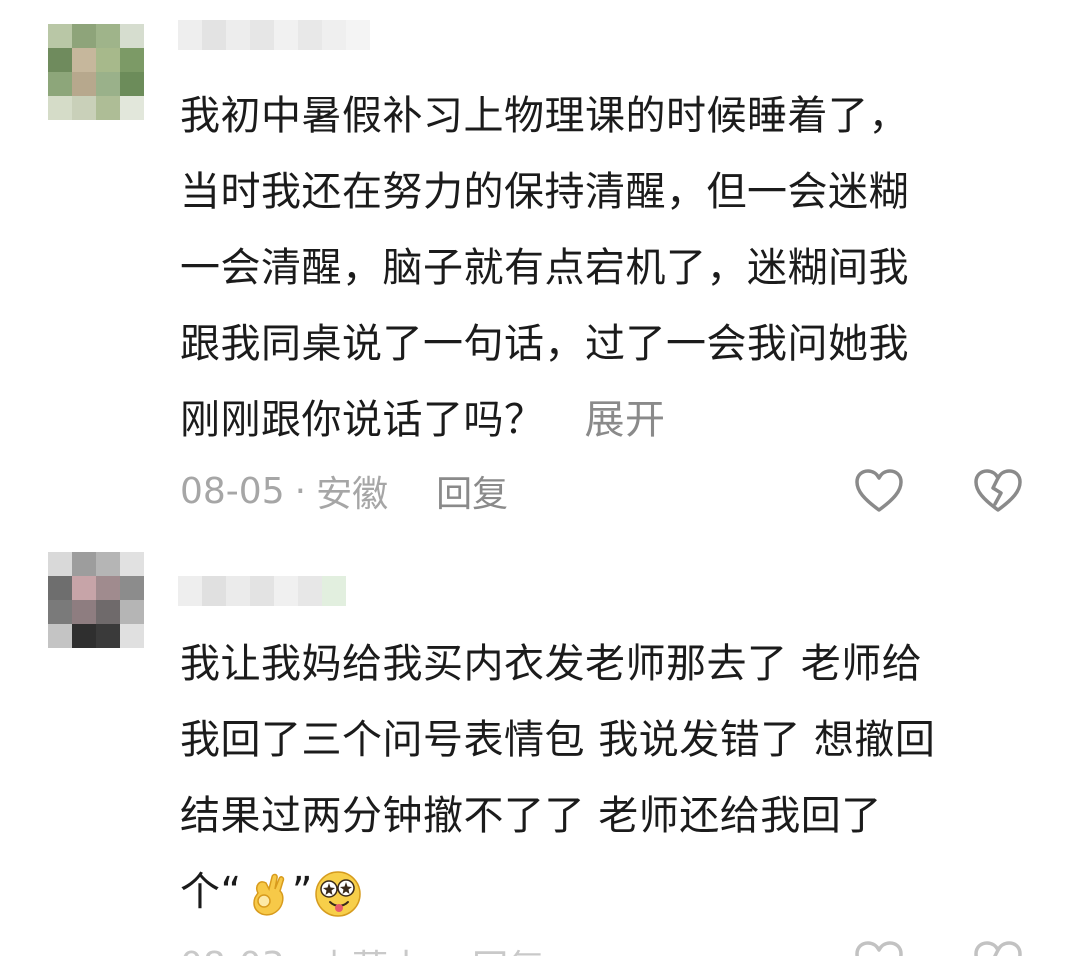 This screenshot has width=1080, height=956. I want to click on comment-date: 08-03, so click(232, 950).